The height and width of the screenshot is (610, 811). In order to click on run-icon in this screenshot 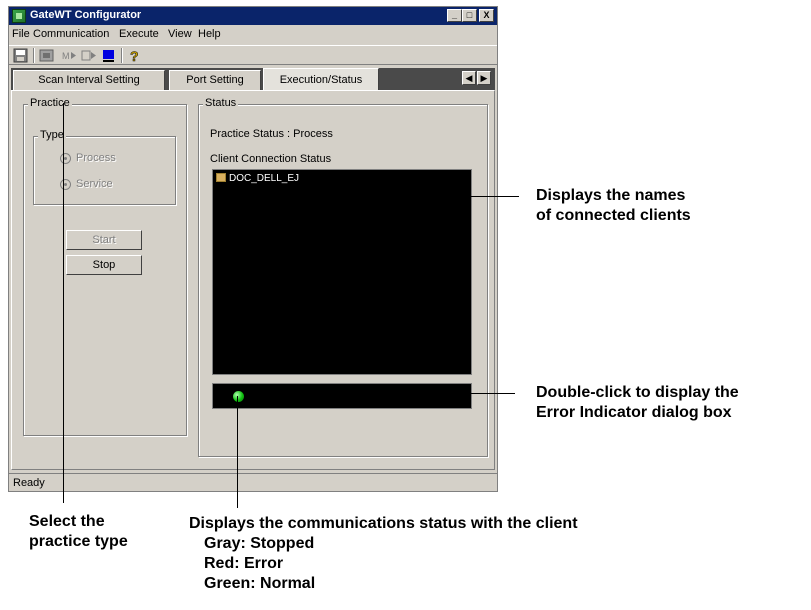, I will do `click(89, 55)`.